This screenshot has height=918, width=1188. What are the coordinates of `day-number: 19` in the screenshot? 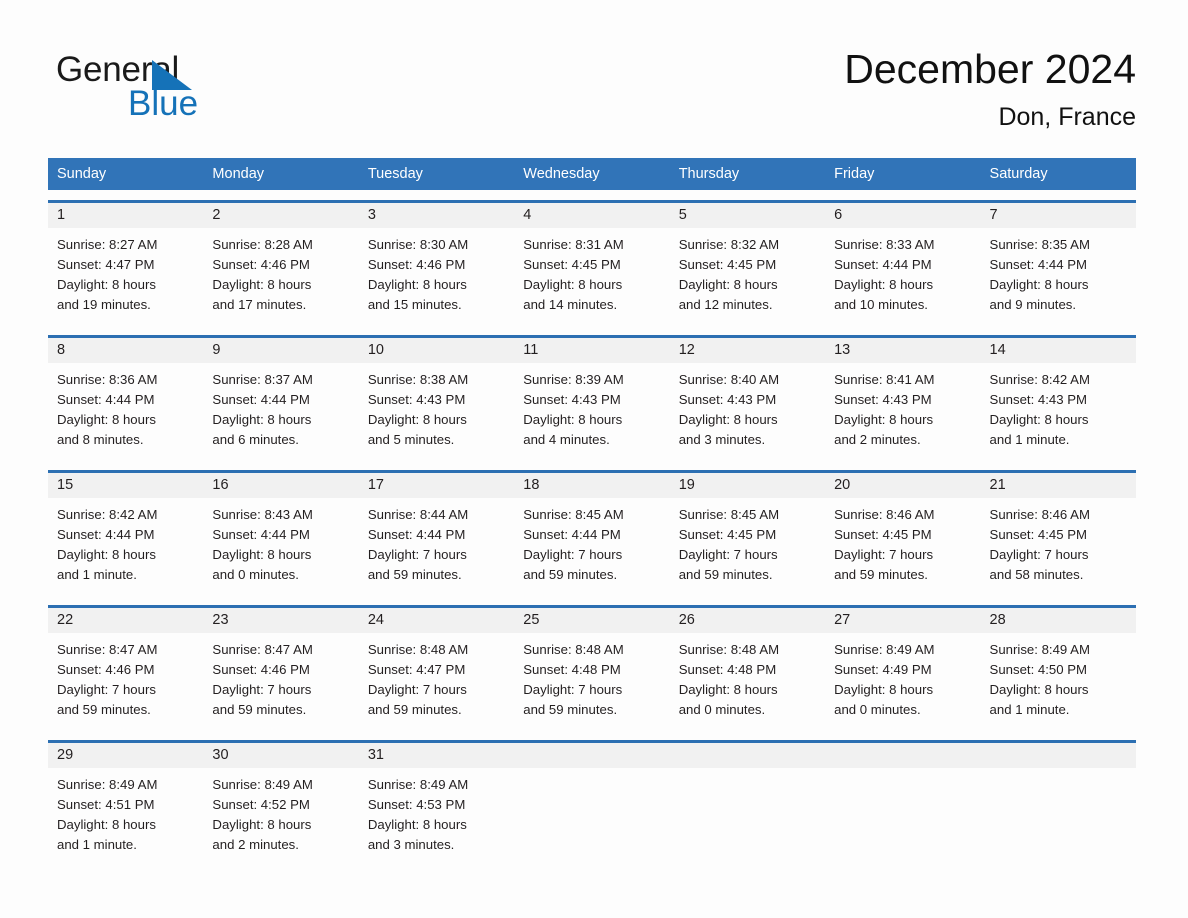 It's located at (747, 485).